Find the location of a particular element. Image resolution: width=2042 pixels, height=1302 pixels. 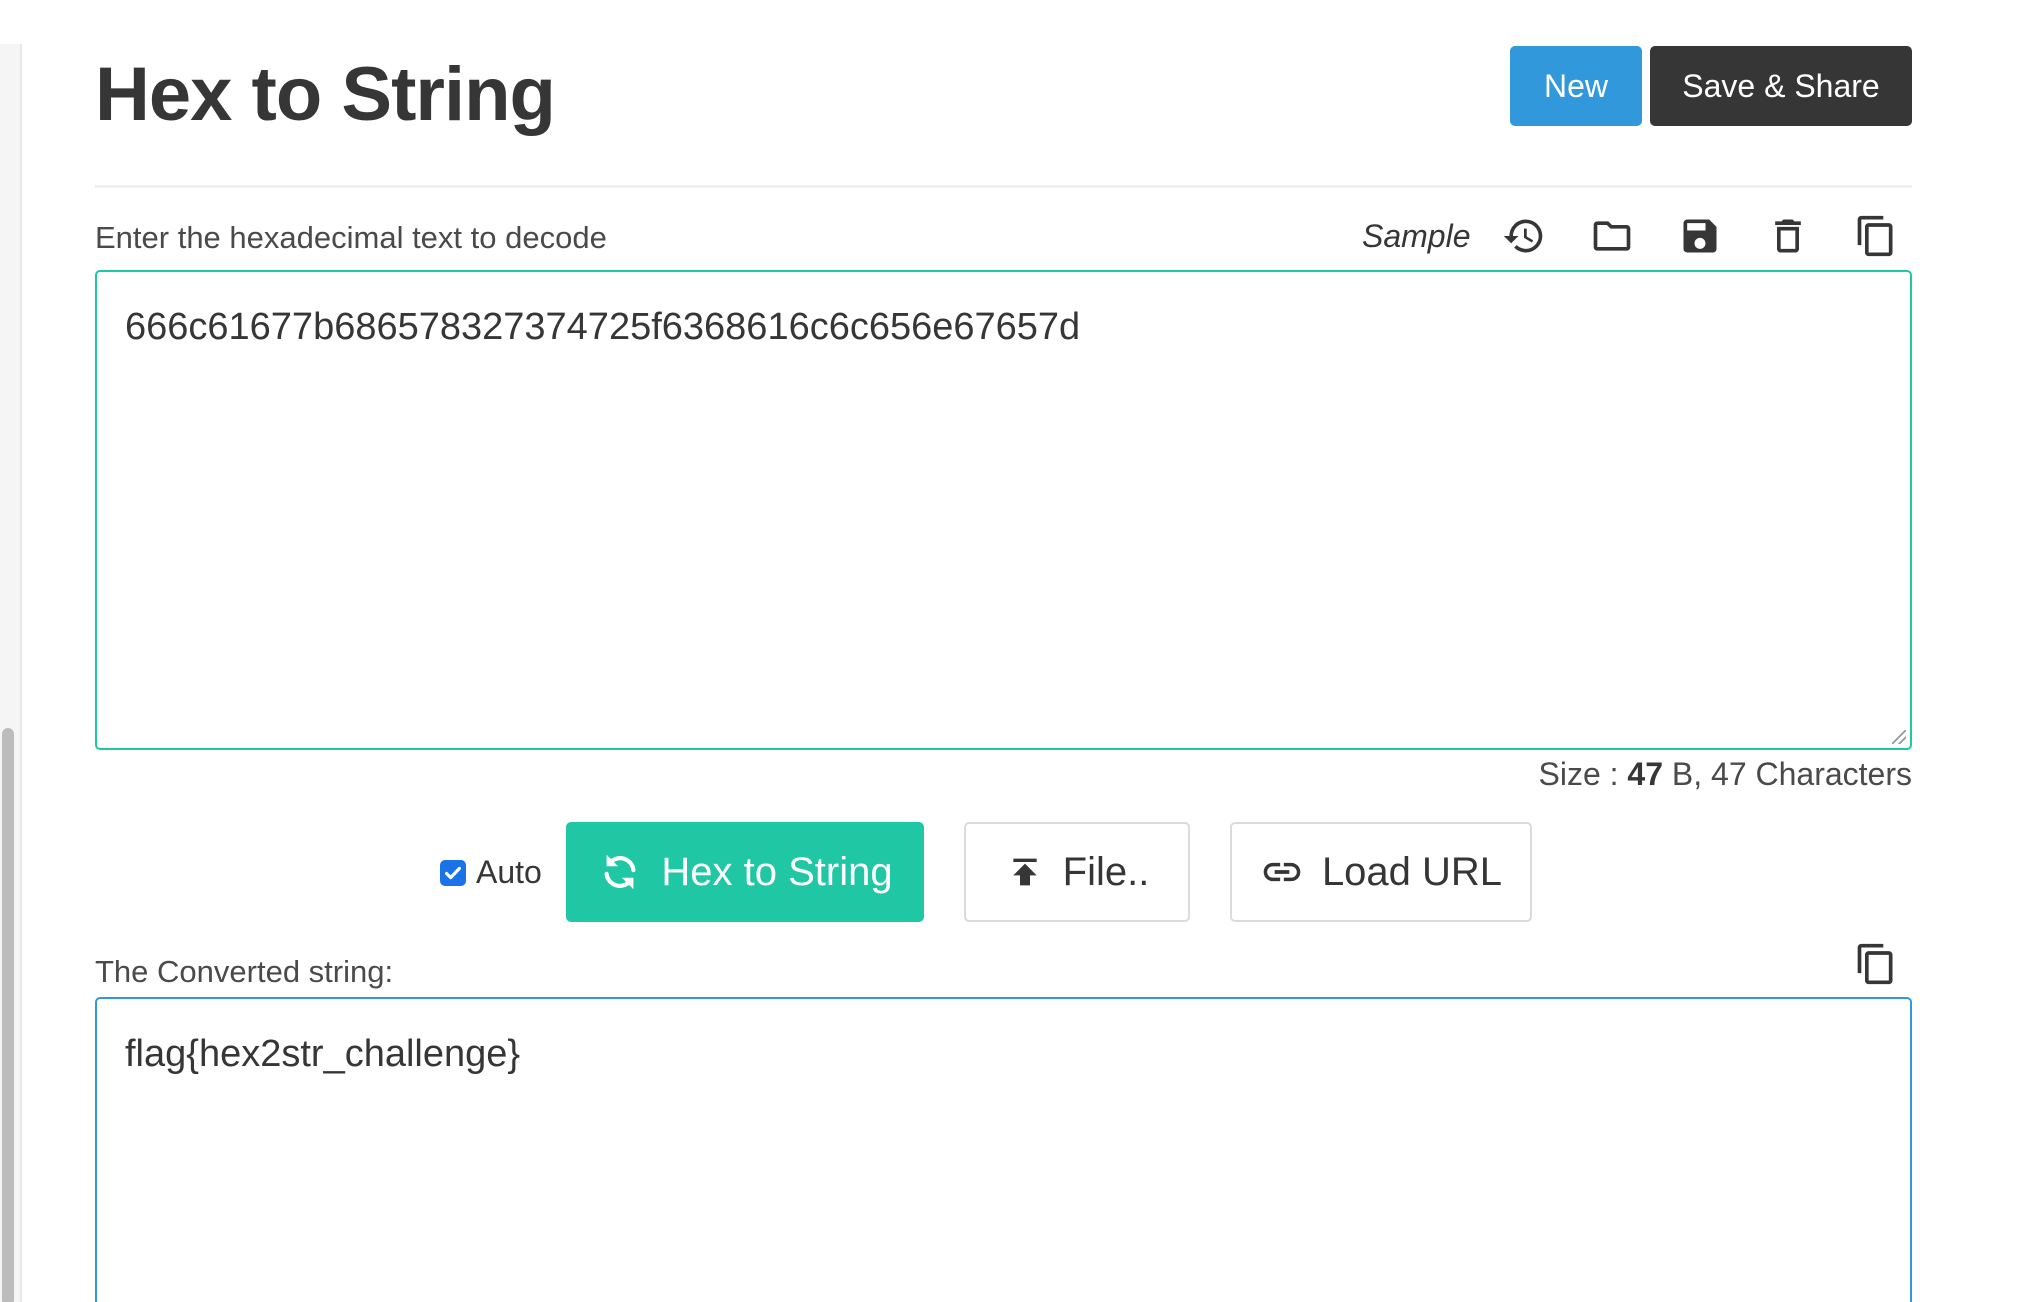

output-label: The Converted string: is located at coordinates (244, 971).